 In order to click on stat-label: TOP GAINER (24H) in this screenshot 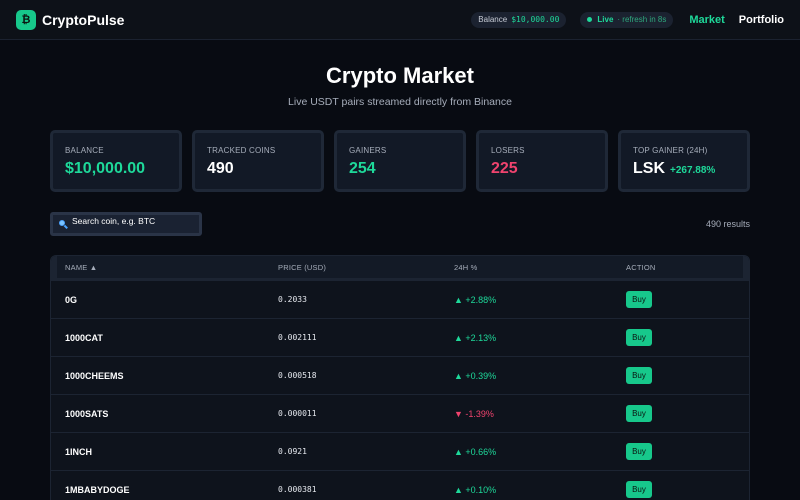, I will do `click(670, 150)`.